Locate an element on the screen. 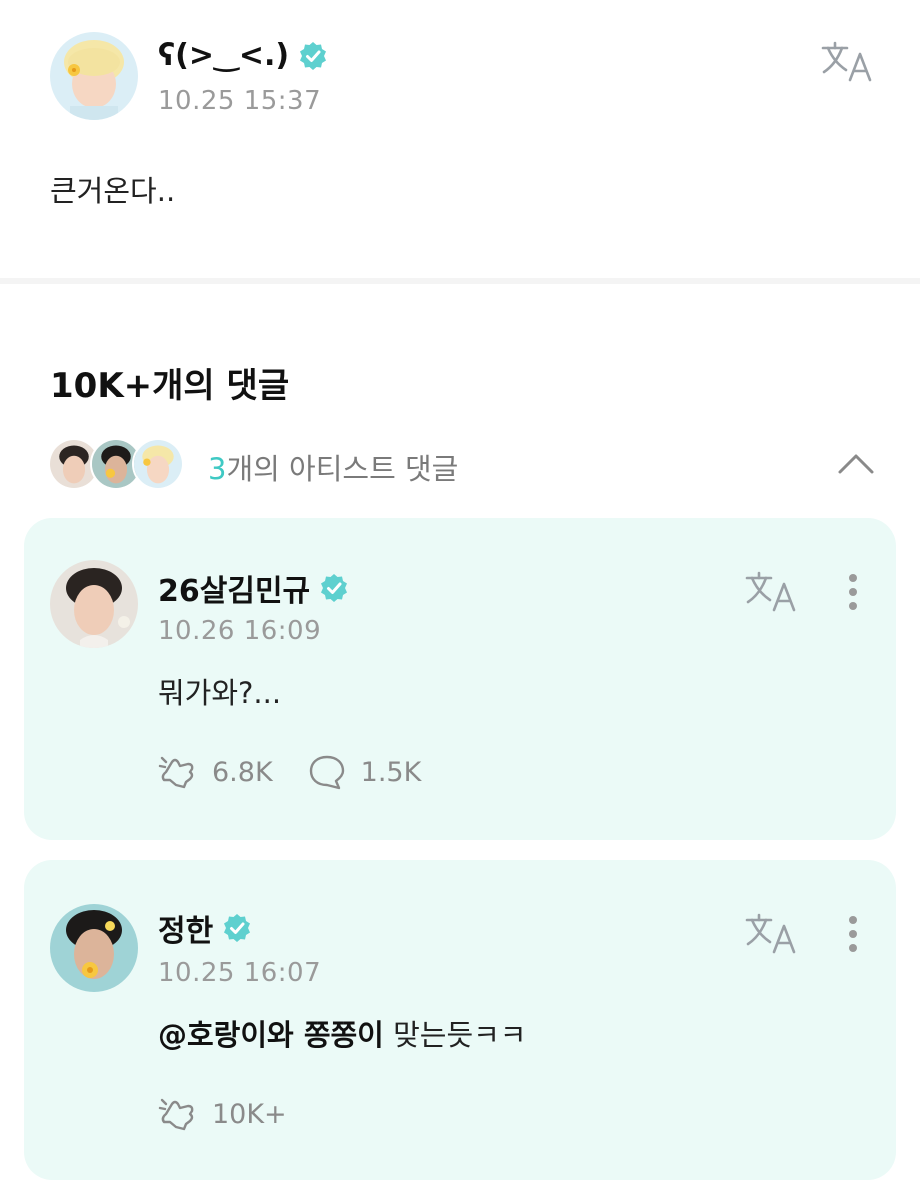  comment-author: 정한 is located at coordinates (205, 928).